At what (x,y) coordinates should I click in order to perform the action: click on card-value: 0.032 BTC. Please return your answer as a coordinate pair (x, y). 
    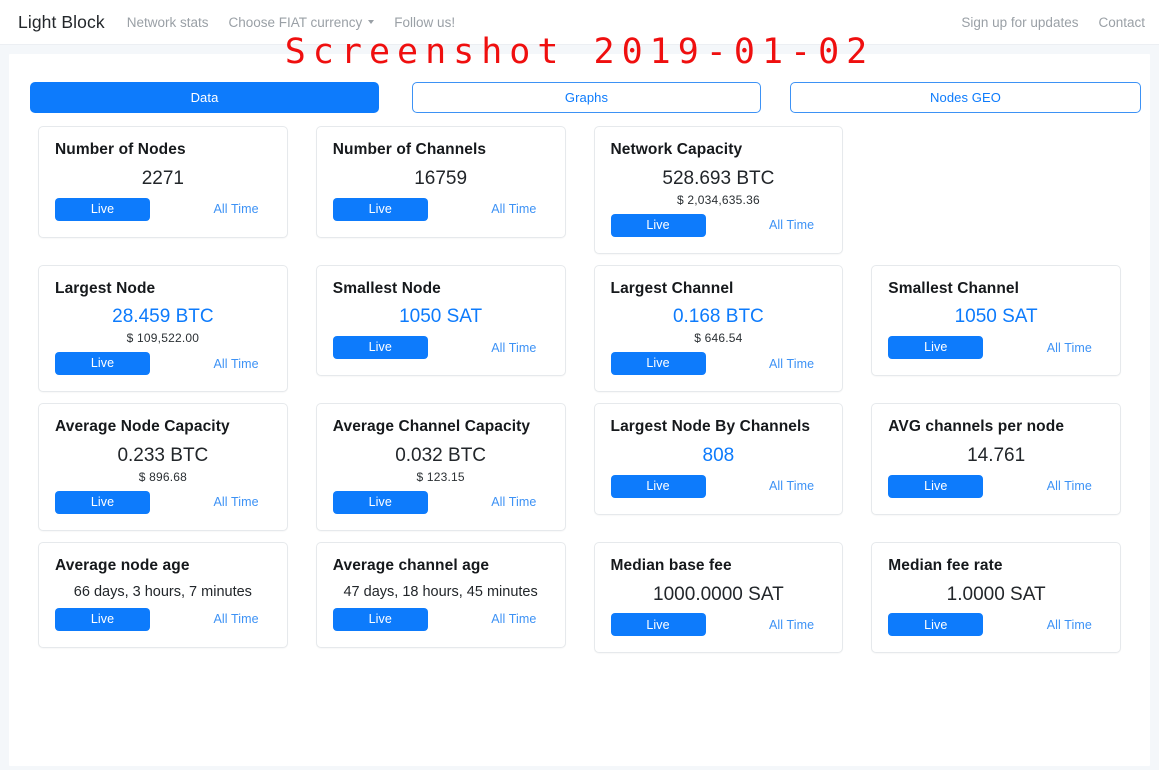
    Looking at the image, I should click on (441, 455).